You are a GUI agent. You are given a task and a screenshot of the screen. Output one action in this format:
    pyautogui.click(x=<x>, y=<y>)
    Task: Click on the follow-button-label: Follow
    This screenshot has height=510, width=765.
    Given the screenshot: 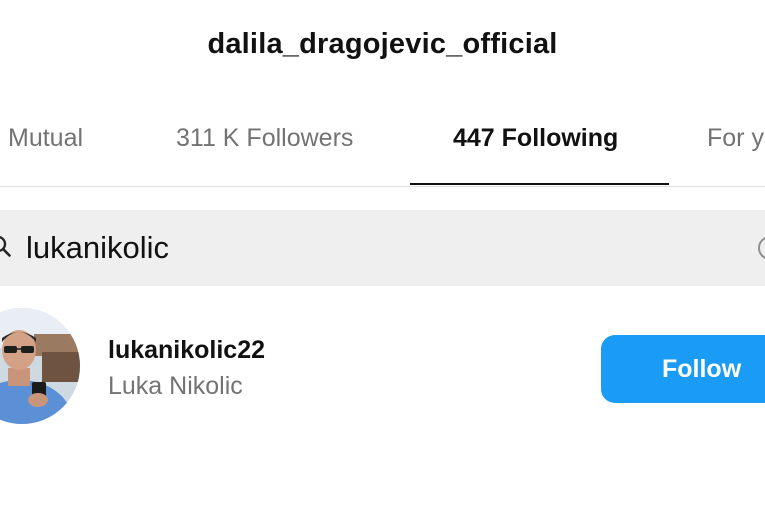 What is the action you would take?
    pyautogui.click(x=702, y=369)
    